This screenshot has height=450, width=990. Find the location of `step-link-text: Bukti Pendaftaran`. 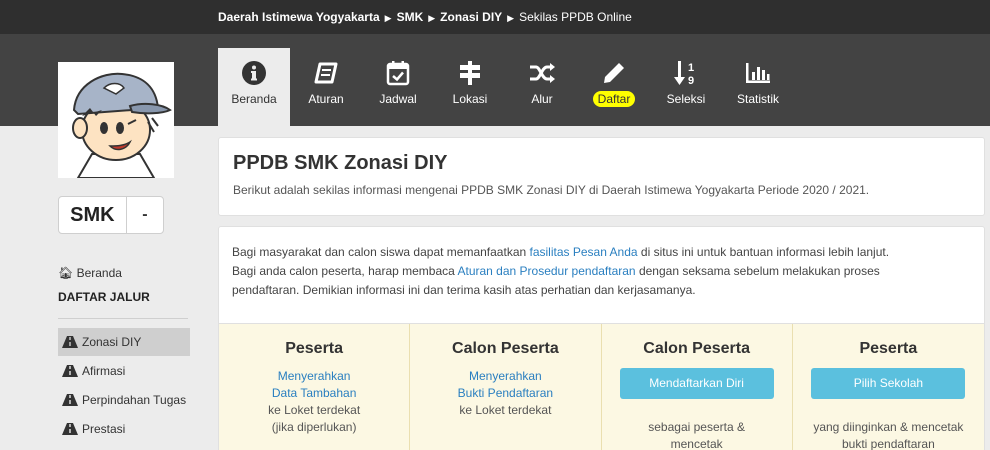

step-link-text: Bukti Pendaftaran is located at coordinates (505, 393).